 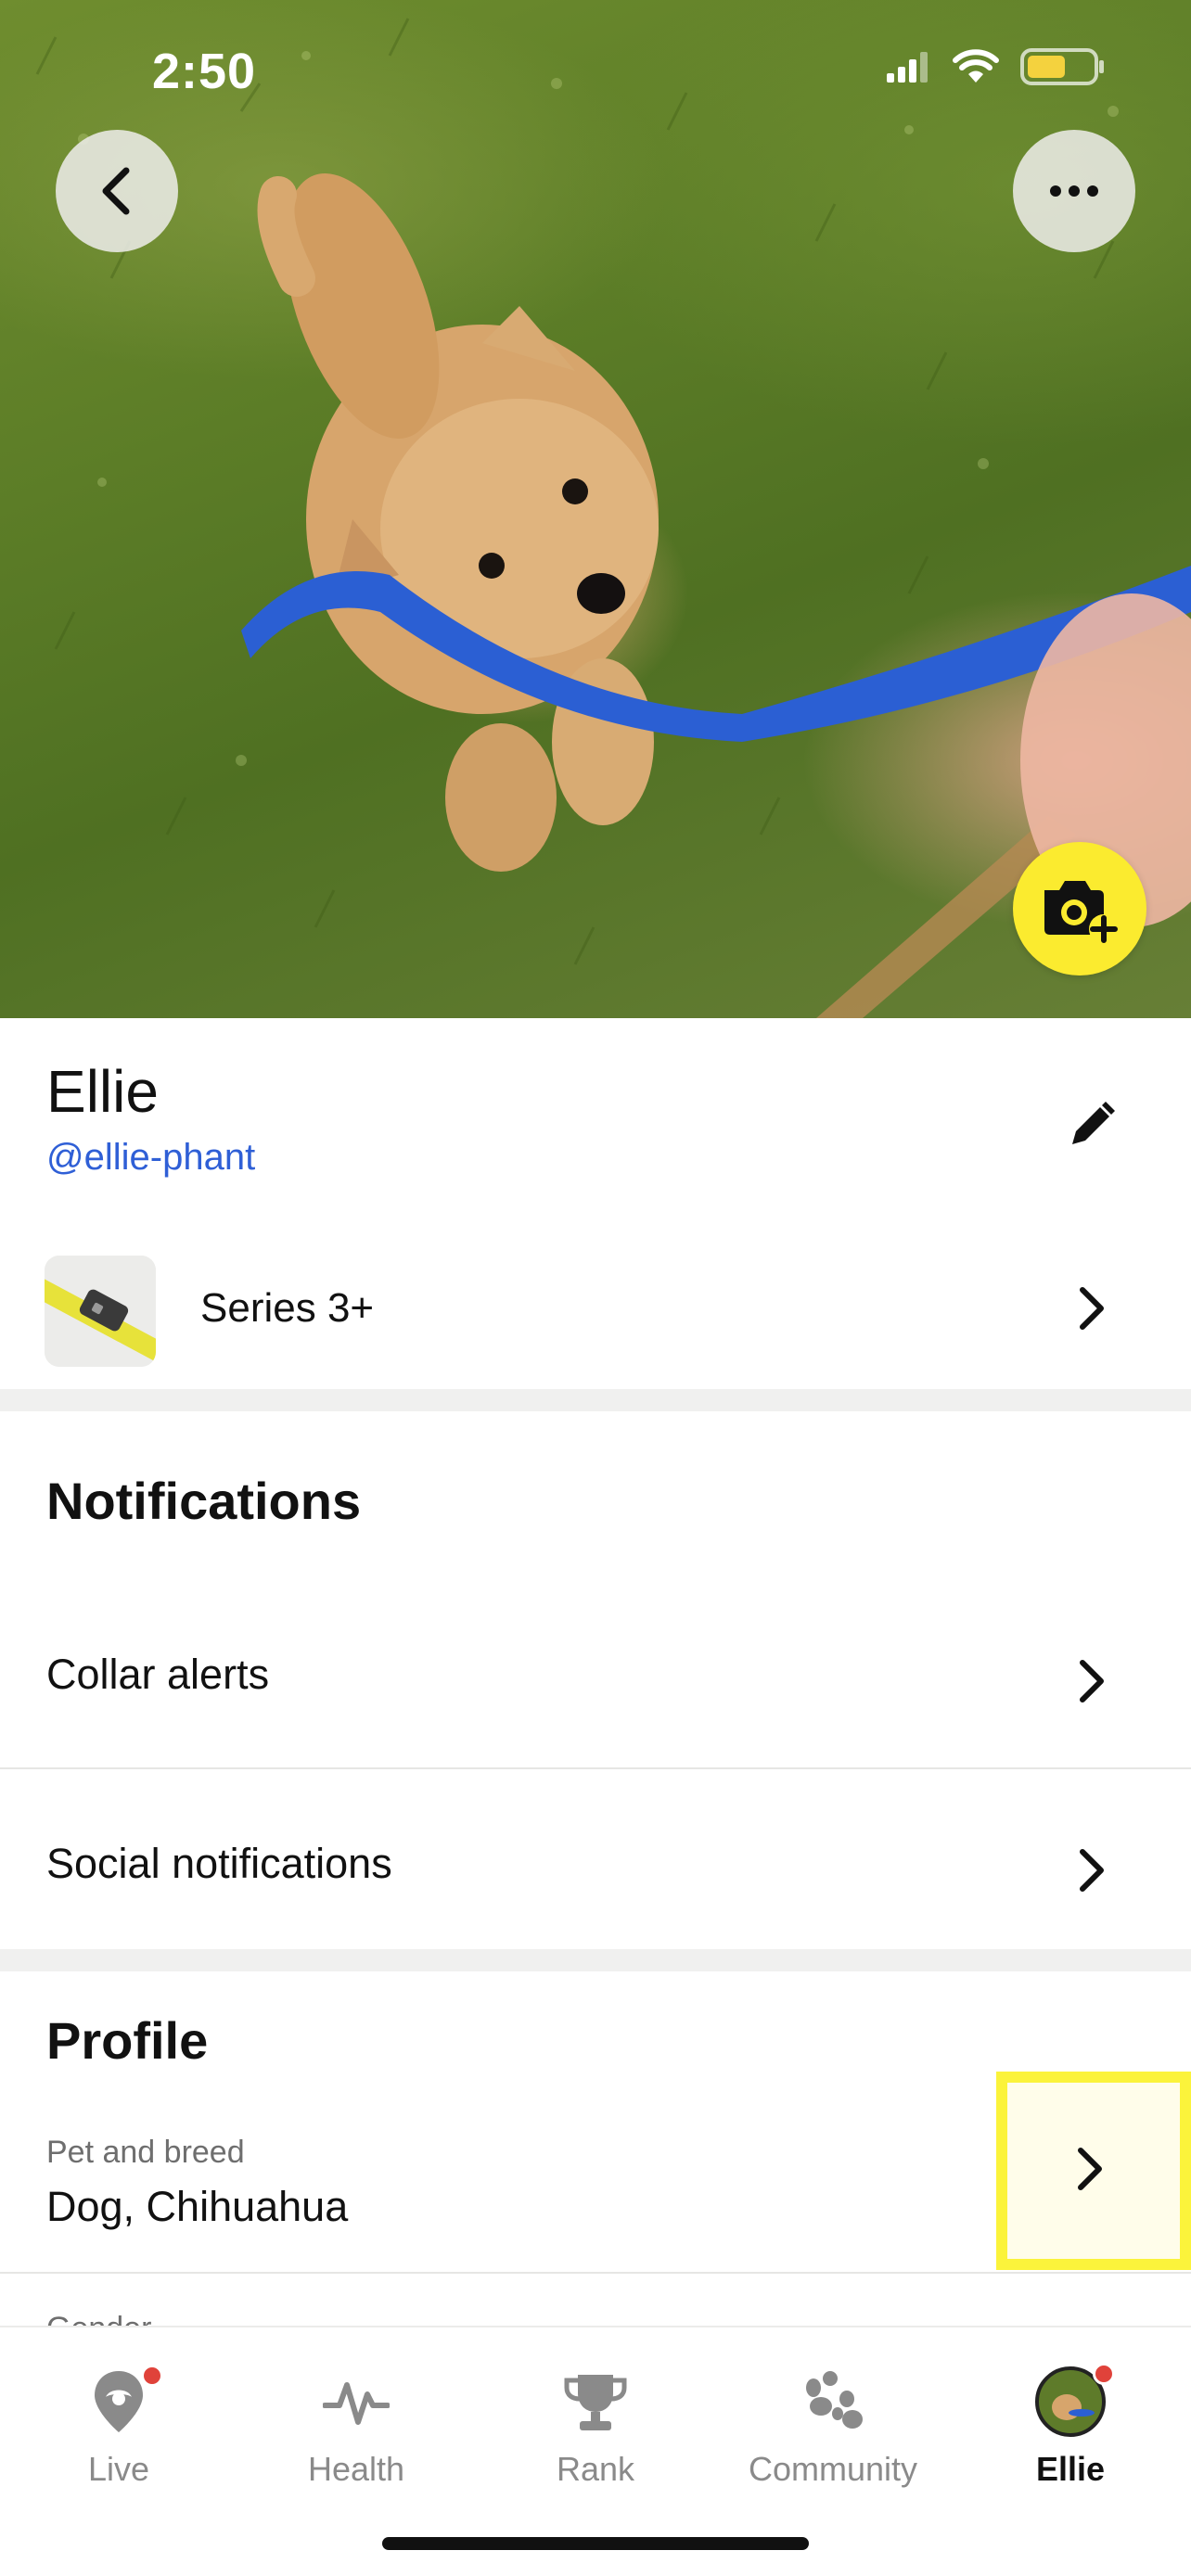 What do you see at coordinates (595, 1681) in the screenshot?
I see `collar-alerts-row: Collar alerts` at bounding box center [595, 1681].